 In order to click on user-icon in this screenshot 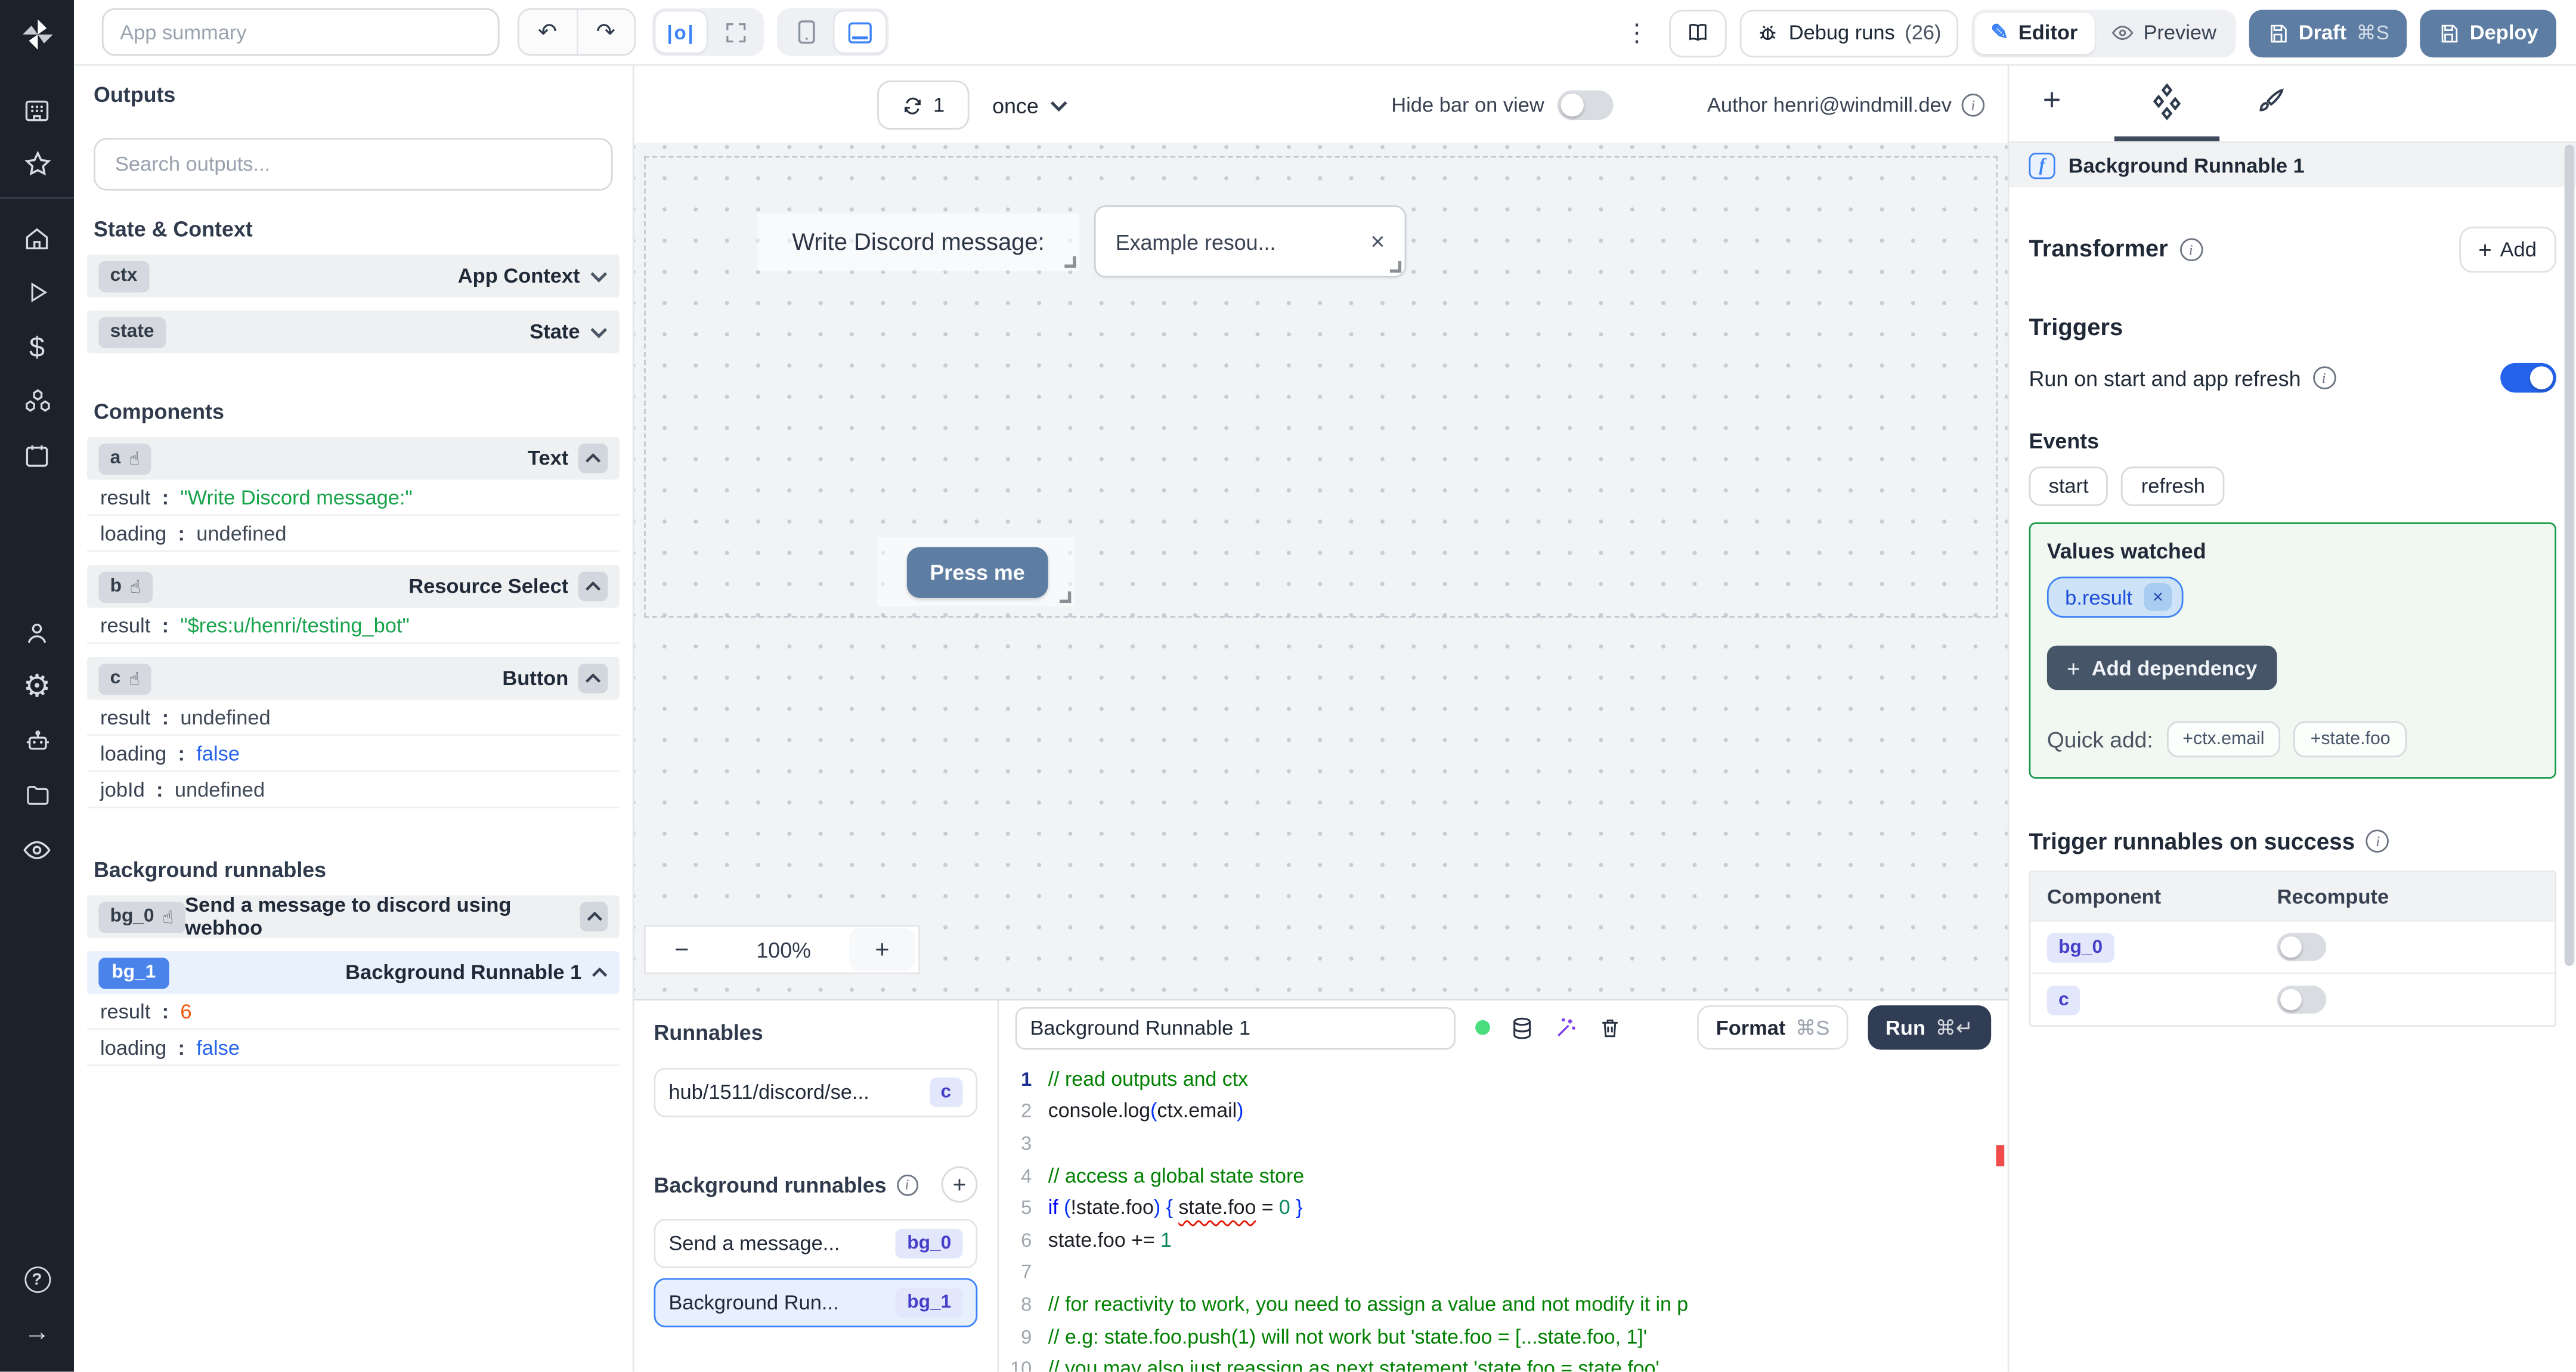, I will do `click(37, 632)`.